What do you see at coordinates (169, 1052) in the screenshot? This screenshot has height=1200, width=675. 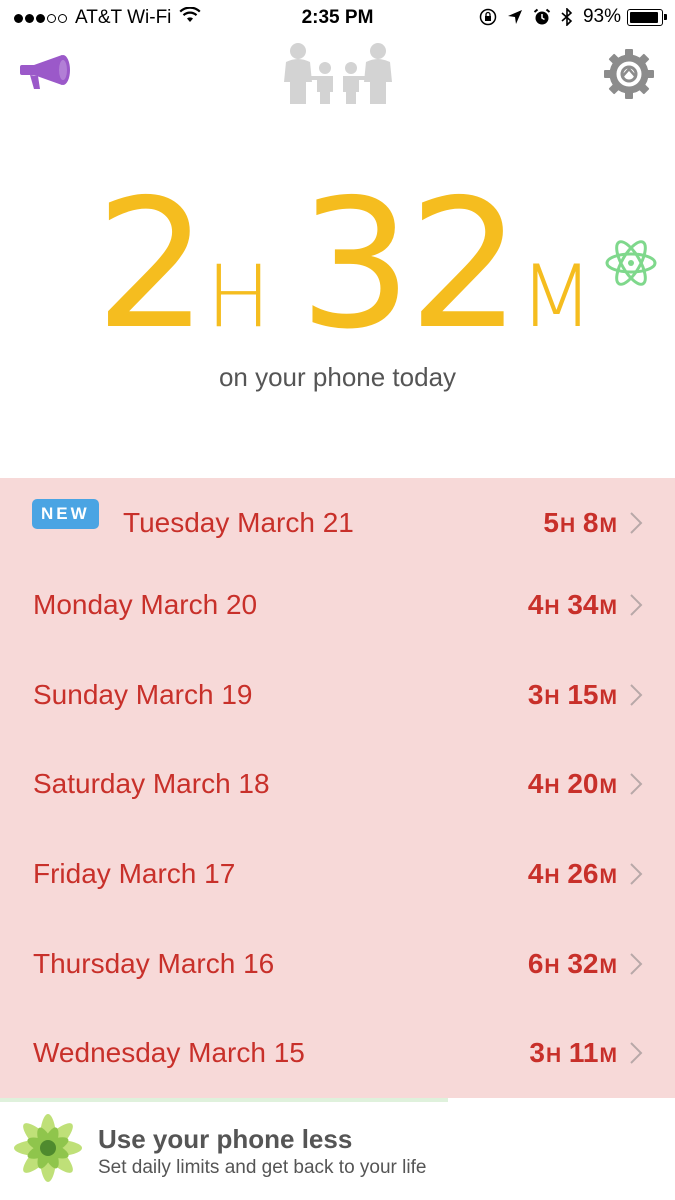 I see `day-name: Wednesday March 15` at bounding box center [169, 1052].